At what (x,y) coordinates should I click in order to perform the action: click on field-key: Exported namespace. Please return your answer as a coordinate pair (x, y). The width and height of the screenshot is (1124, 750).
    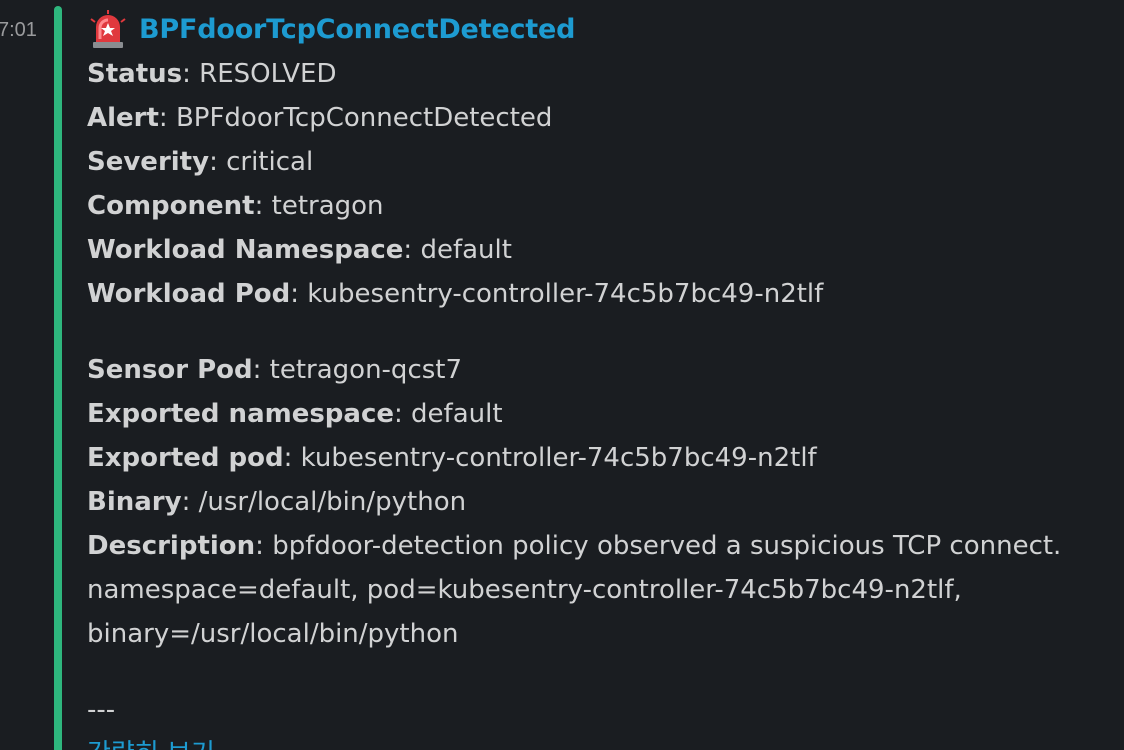
    Looking at the image, I should click on (241, 414).